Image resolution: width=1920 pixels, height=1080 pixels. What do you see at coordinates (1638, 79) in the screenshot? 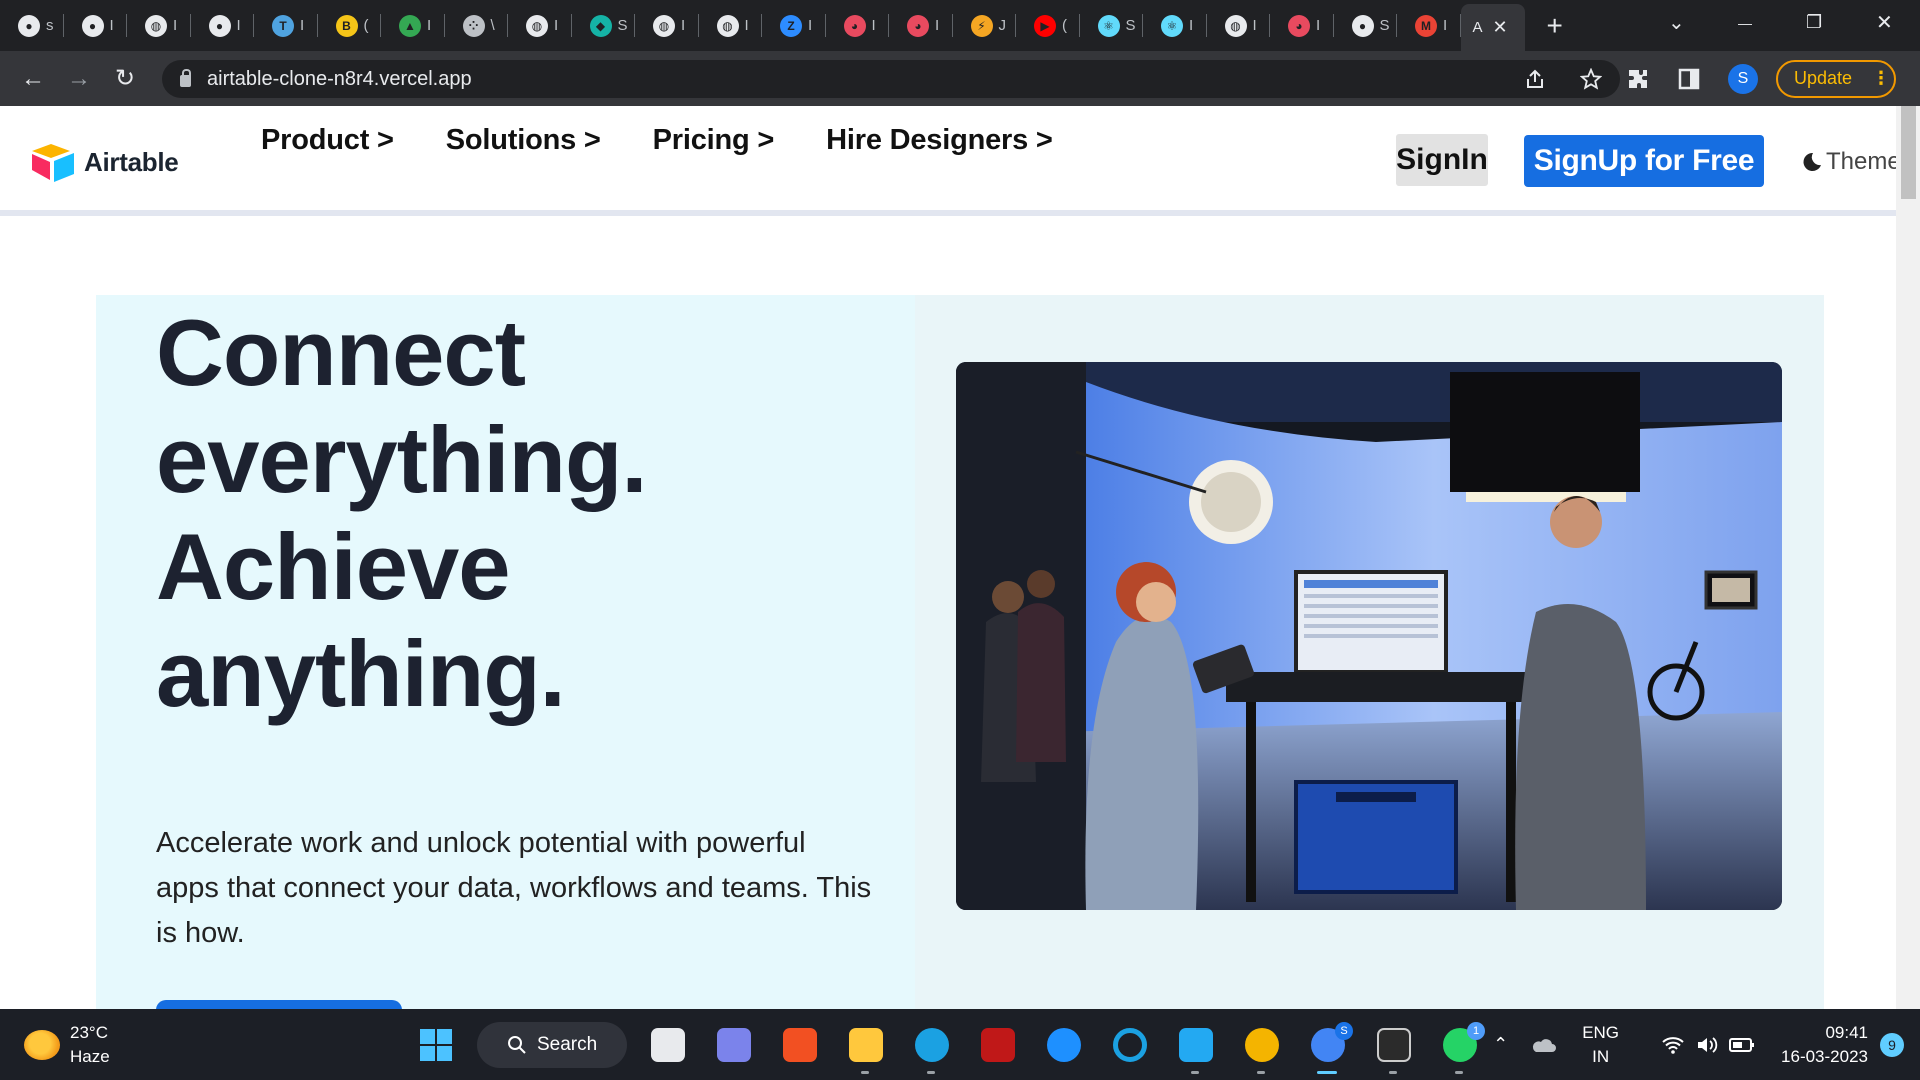
I see `extensions-icon` at bounding box center [1638, 79].